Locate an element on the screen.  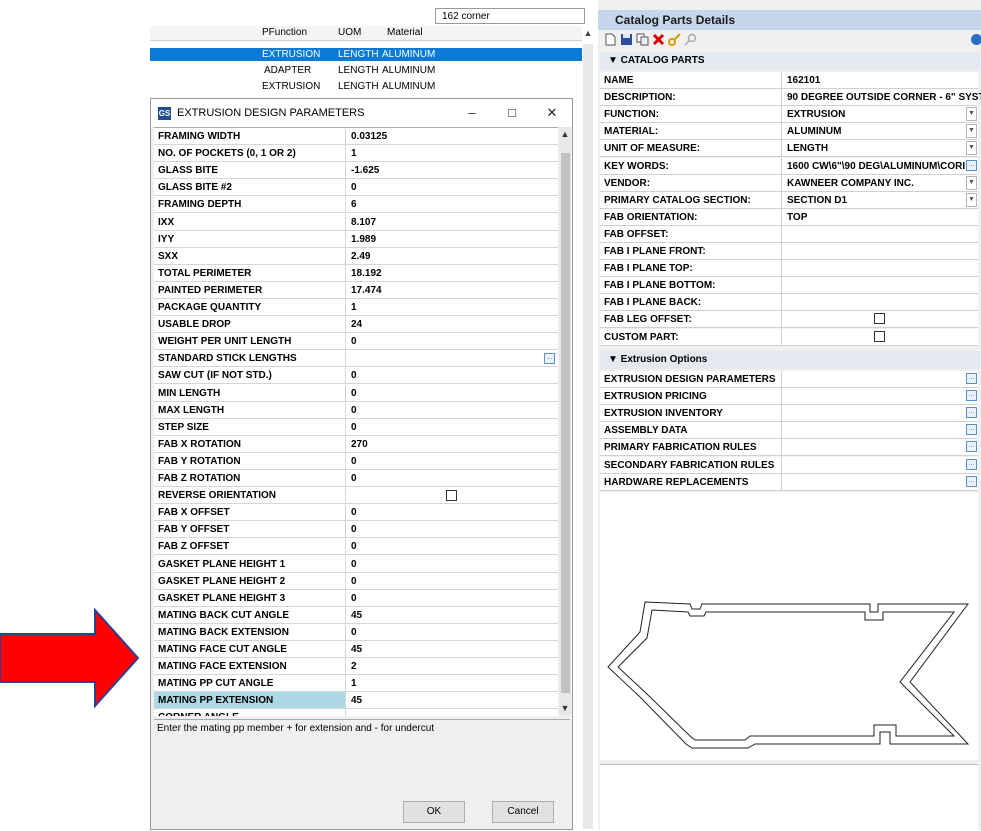
parameter-value: 6 is located at coordinates (452, 204).